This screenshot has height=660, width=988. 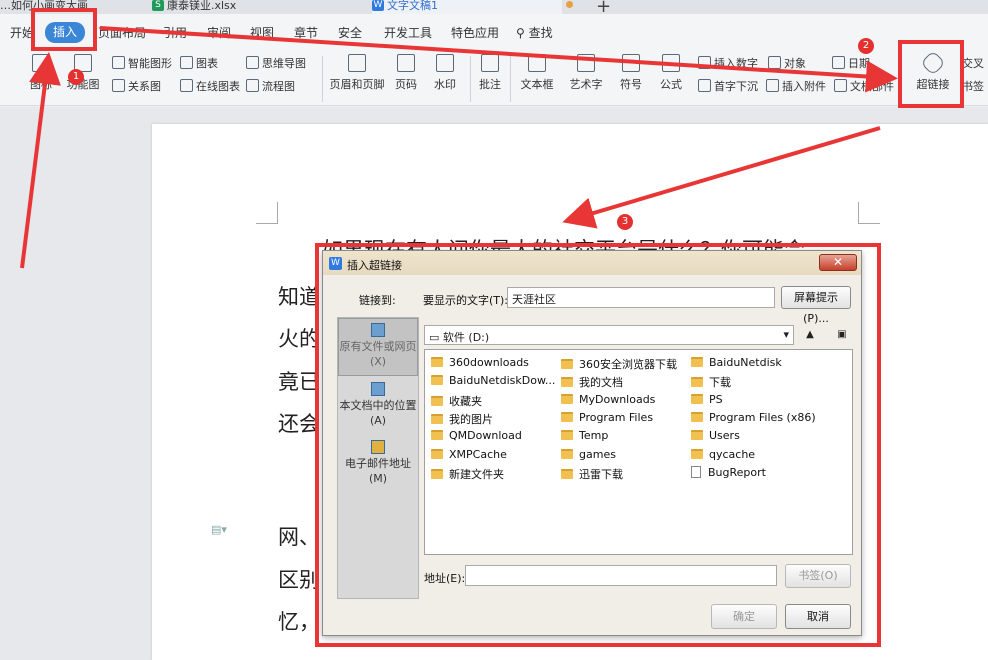 I want to click on arrow-to-insert-menu, so click(x=40, y=160).